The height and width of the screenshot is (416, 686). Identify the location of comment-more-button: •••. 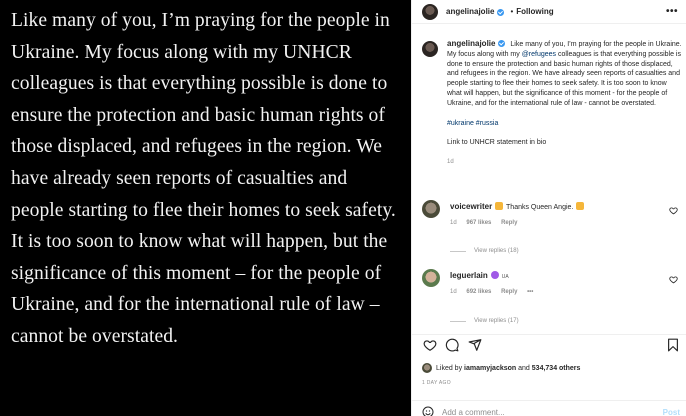
(530, 292).